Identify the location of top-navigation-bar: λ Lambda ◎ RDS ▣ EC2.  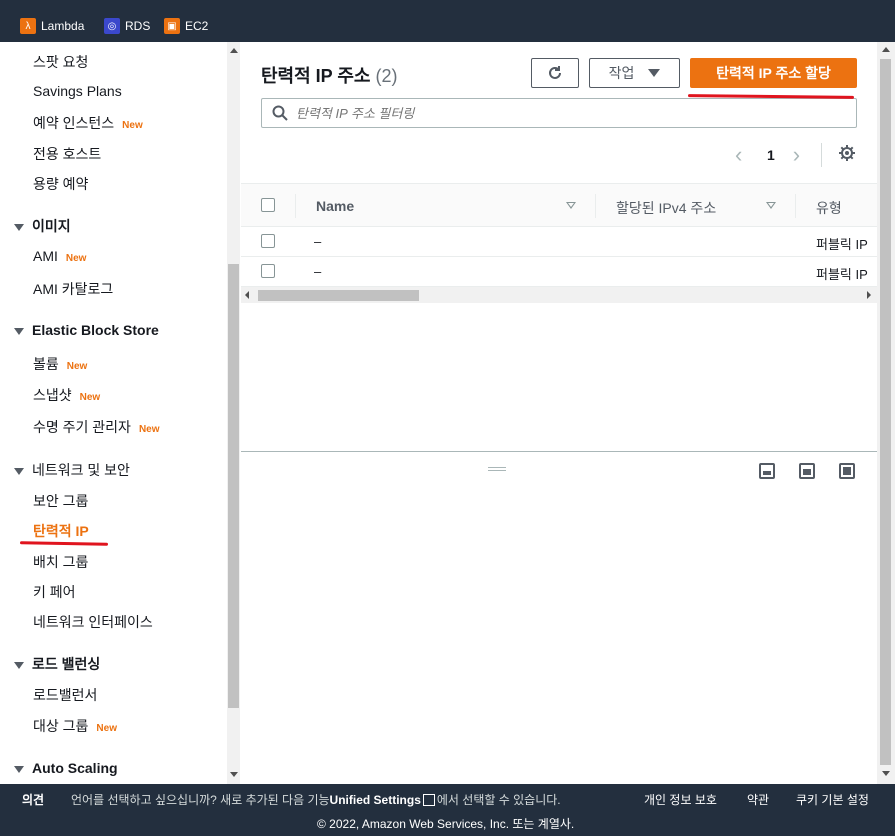
(447, 21).